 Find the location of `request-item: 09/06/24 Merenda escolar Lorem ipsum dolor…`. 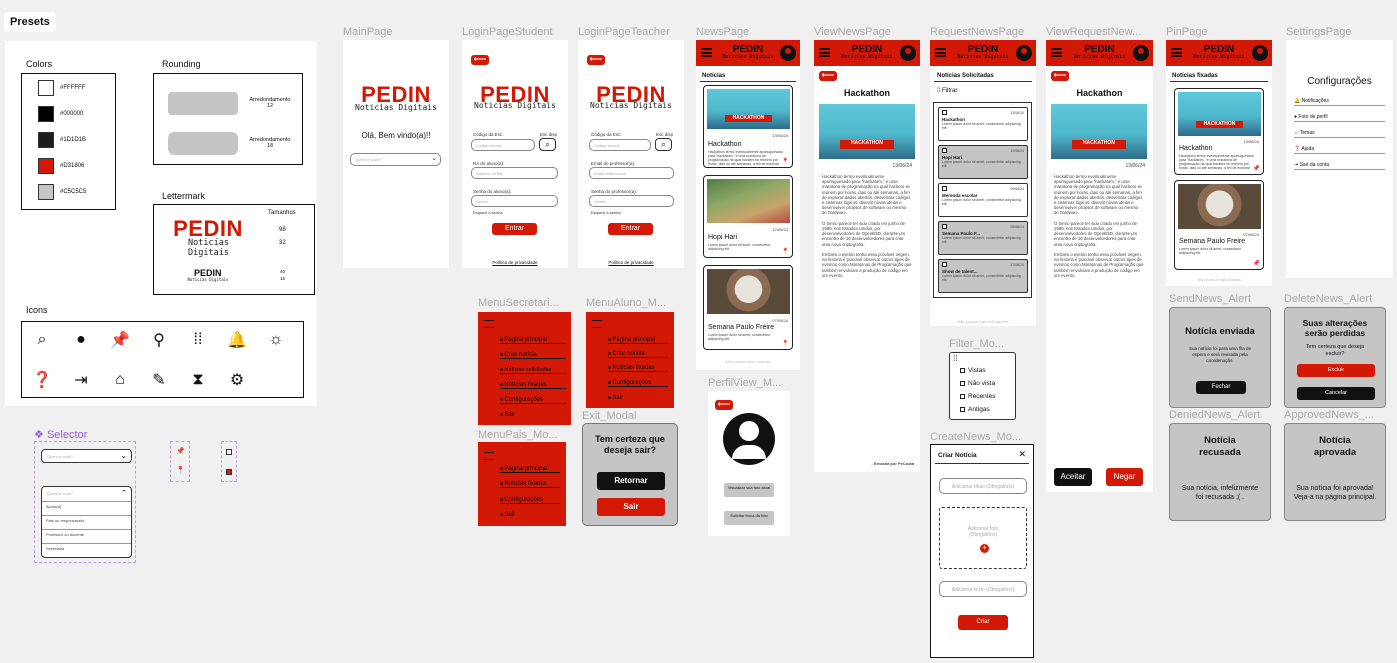

request-item: 09/06/24 Merenda escolar Lorem ipsum dolor… is located at coordinates (983, 200).